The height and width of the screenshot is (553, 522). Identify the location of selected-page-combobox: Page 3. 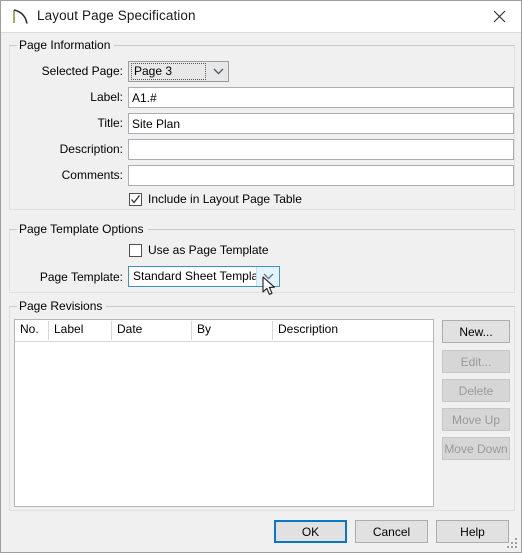
(178, 71).